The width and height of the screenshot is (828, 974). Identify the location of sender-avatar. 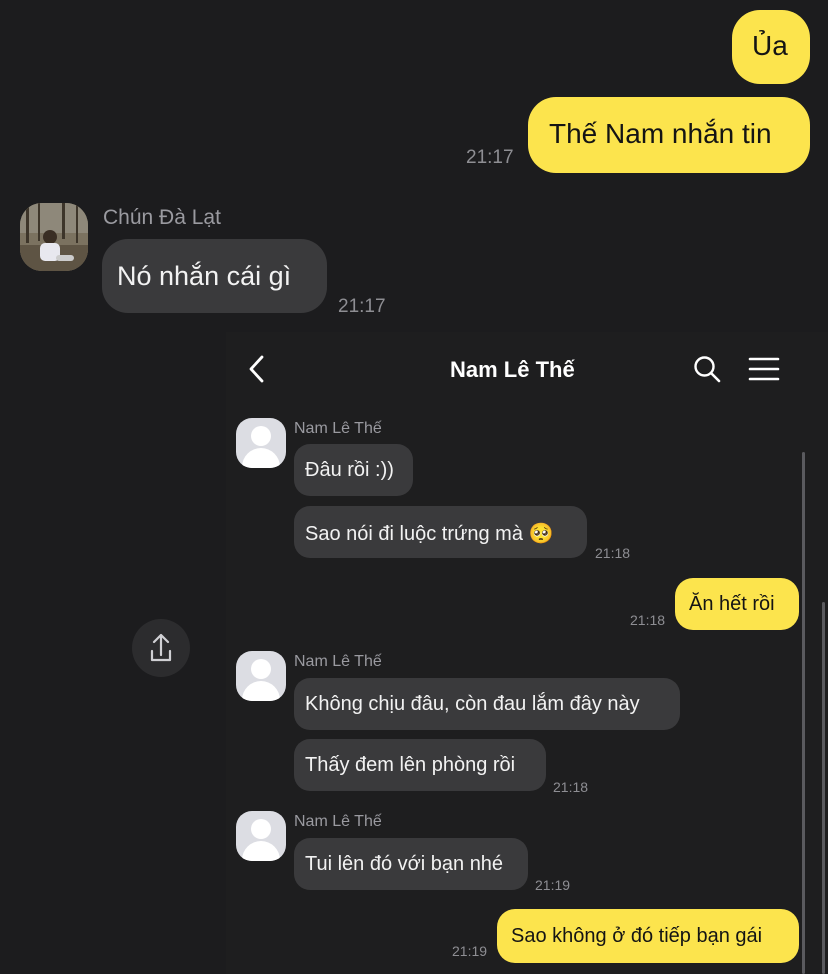
(54, 237).